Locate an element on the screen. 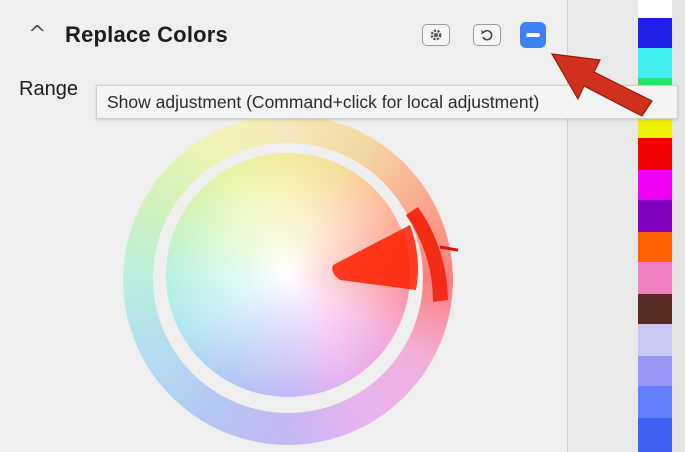 The image size is (685, 452). chevron-up-icon: ^ is located at coordinates (37, 34).